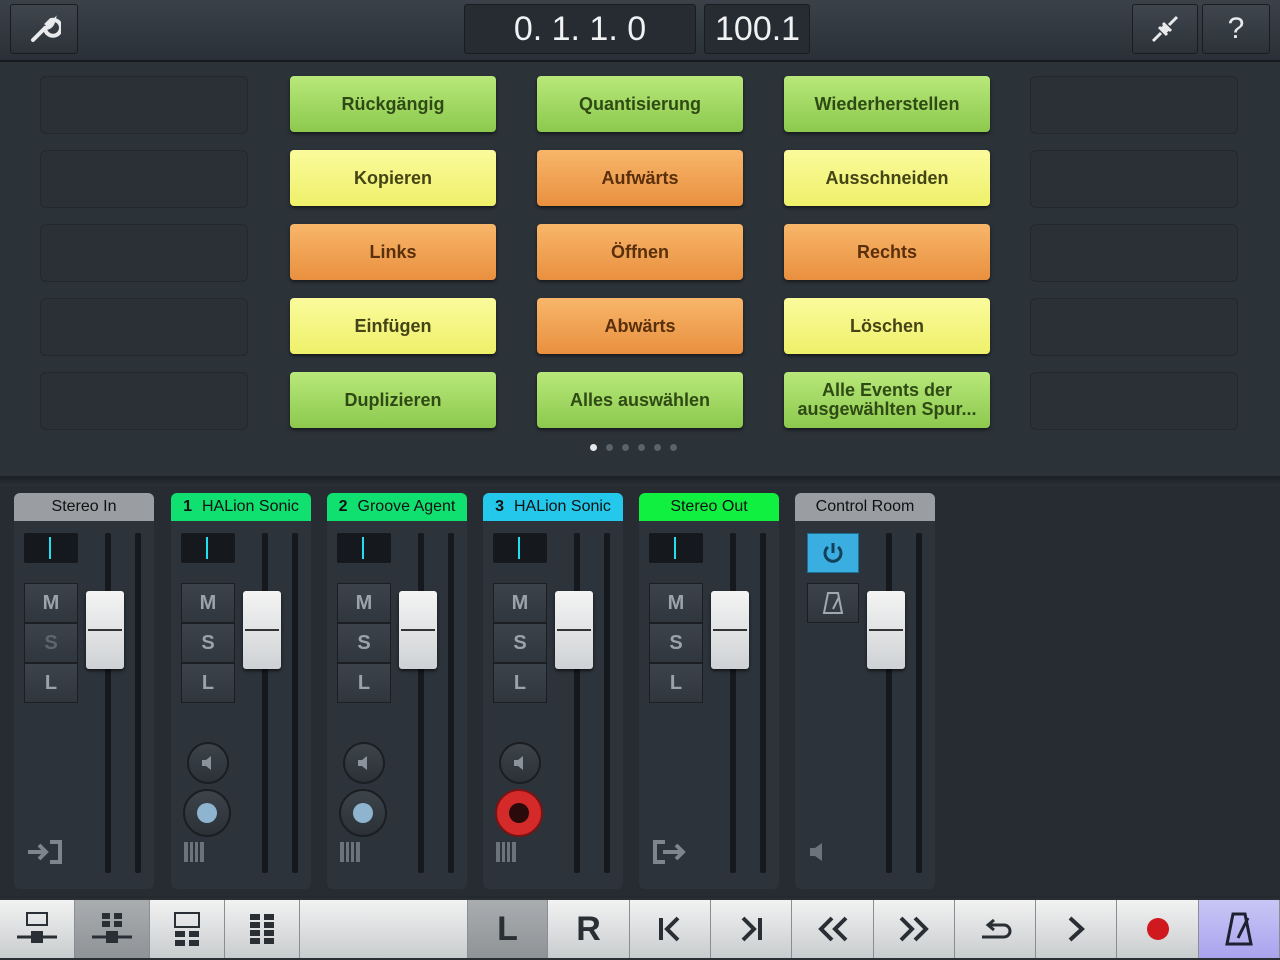 The height and width of the screenshot is (960, 1280). What do you see at coordinates (640, 400) in the screenshot?
I see `macro-button-select-all: Alles auswählen` at bounding box center [640, 400].